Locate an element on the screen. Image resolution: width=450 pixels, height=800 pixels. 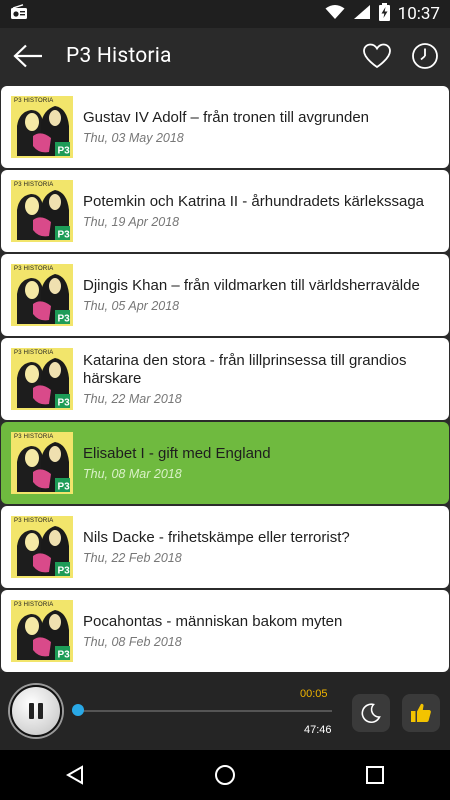
episode-date: Thu, 19 Apr 2018 is located at coordinates (131, 222).